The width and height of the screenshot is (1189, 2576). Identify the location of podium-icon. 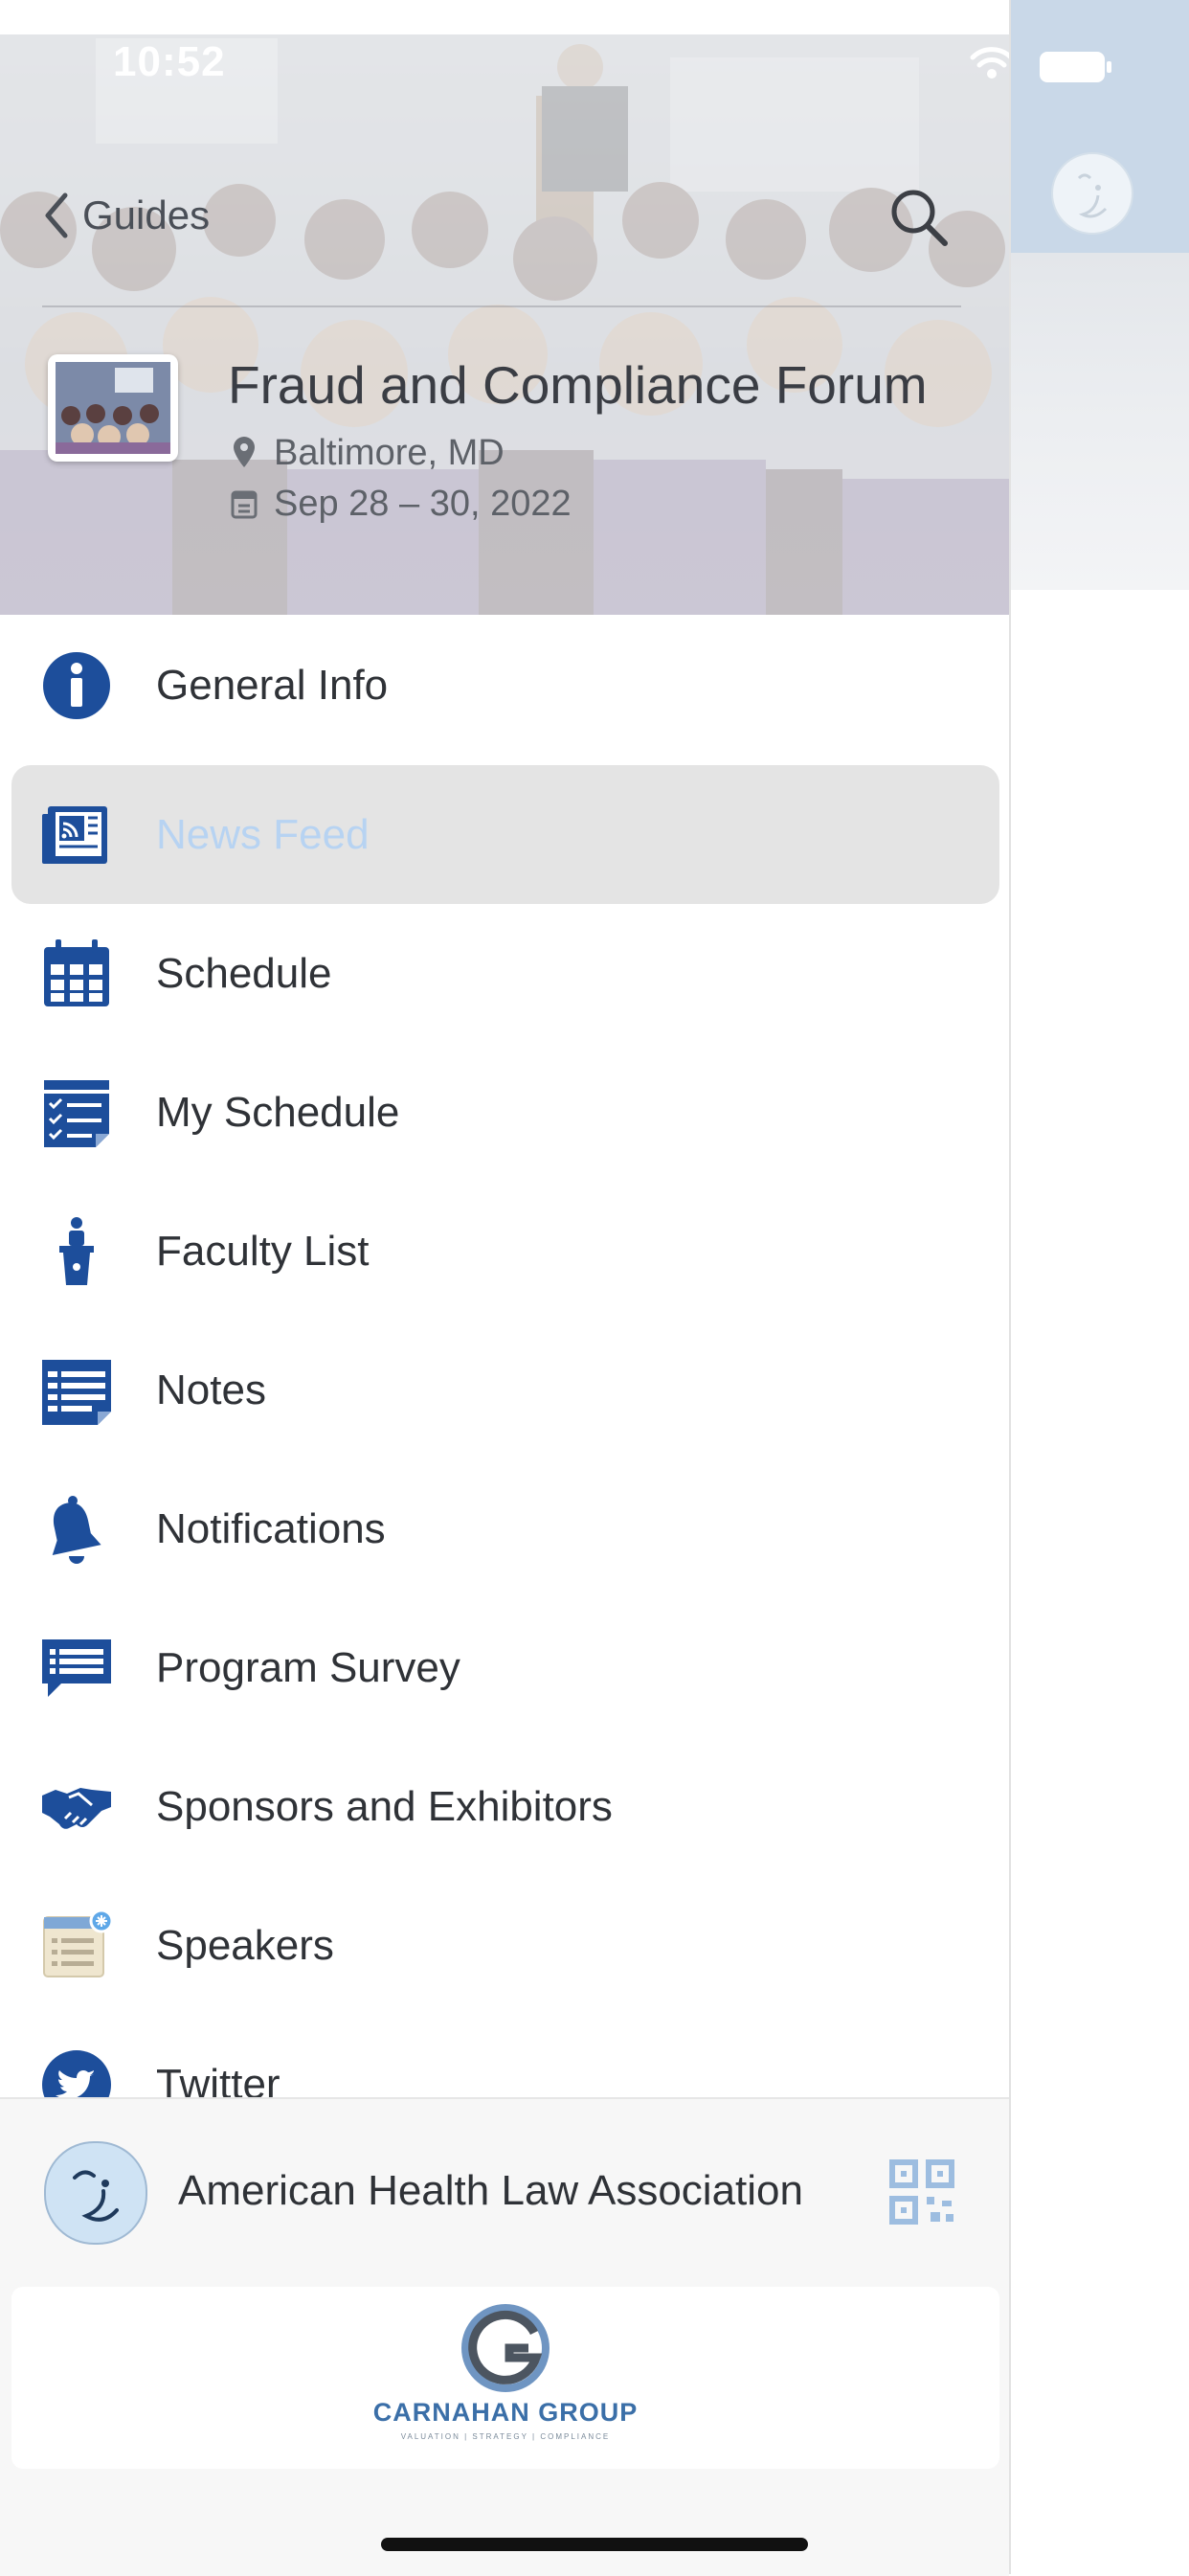
(76, 1250).